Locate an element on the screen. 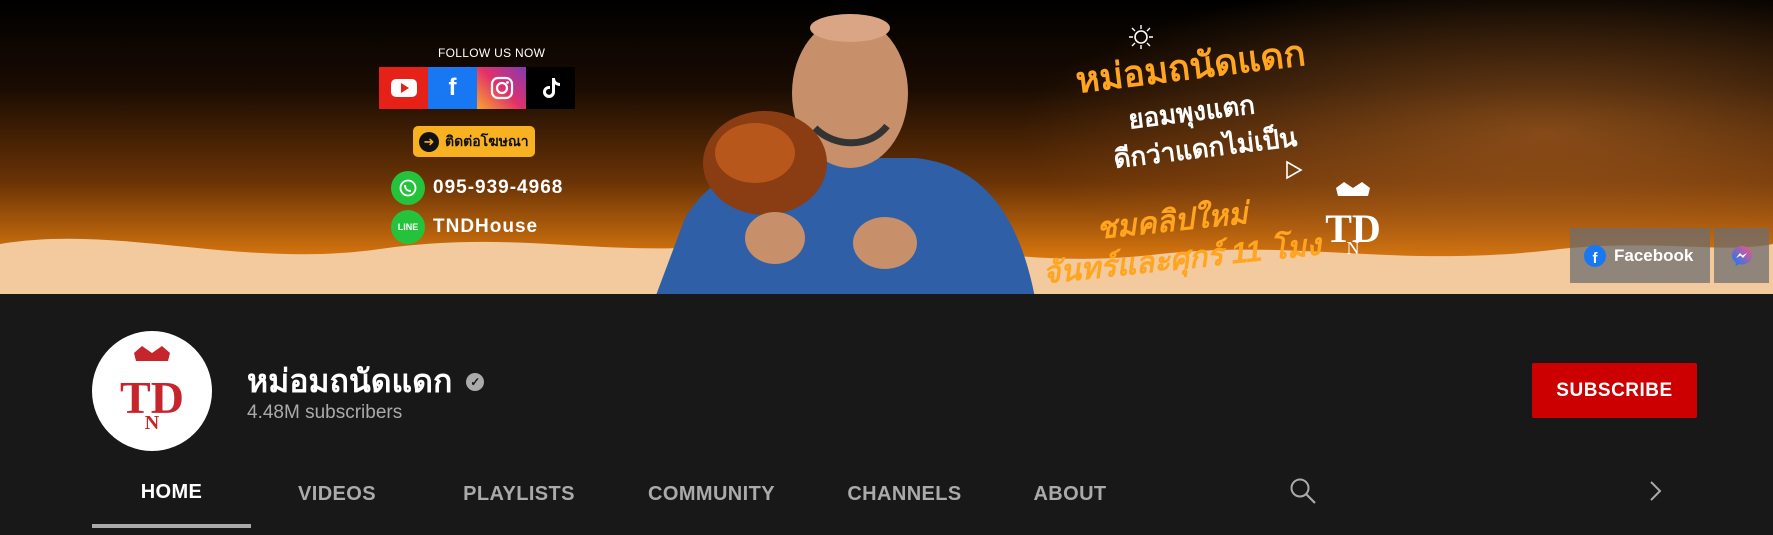  youtube-icon is located at coordinates (403, 88).